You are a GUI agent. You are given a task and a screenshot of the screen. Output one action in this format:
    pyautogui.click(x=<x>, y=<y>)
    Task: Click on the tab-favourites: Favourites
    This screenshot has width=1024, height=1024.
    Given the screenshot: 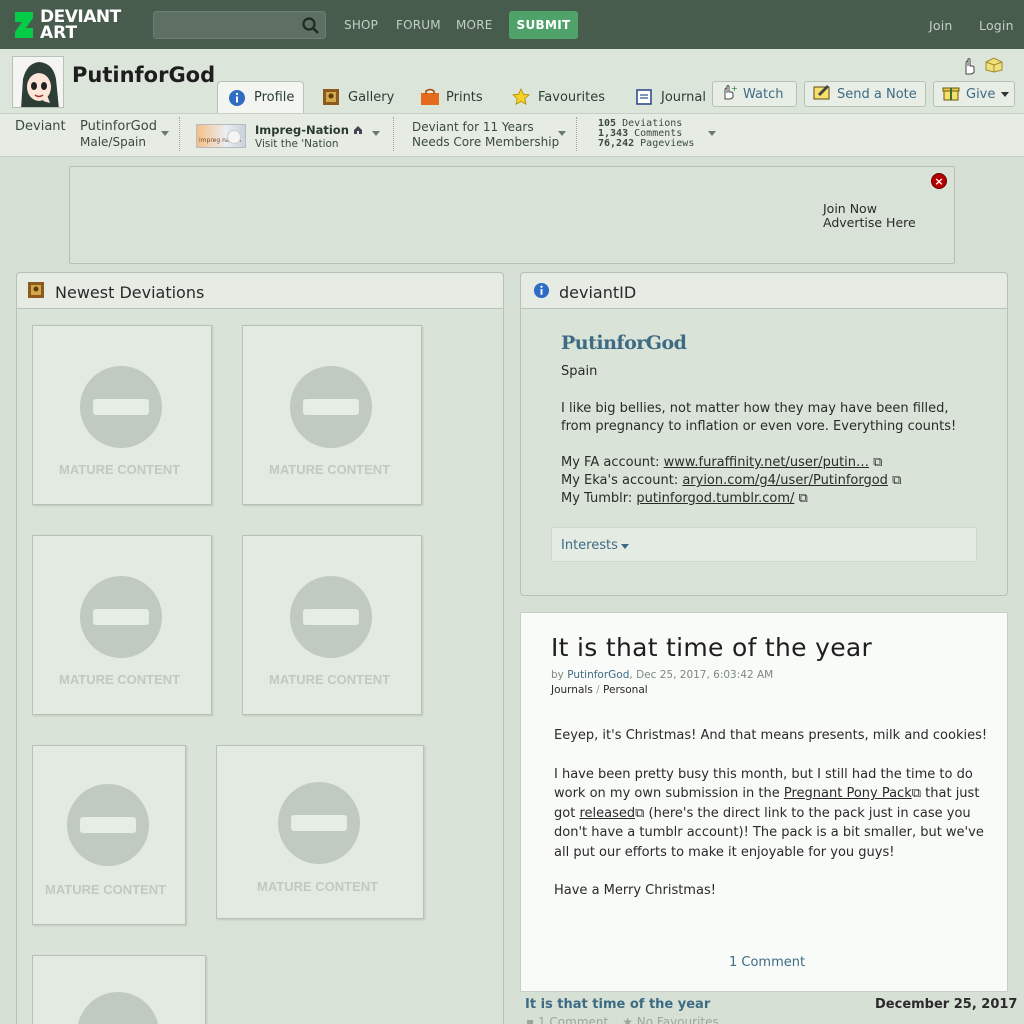 What is the action you would take?
    pyautogui.click(x=558, y=97)
    